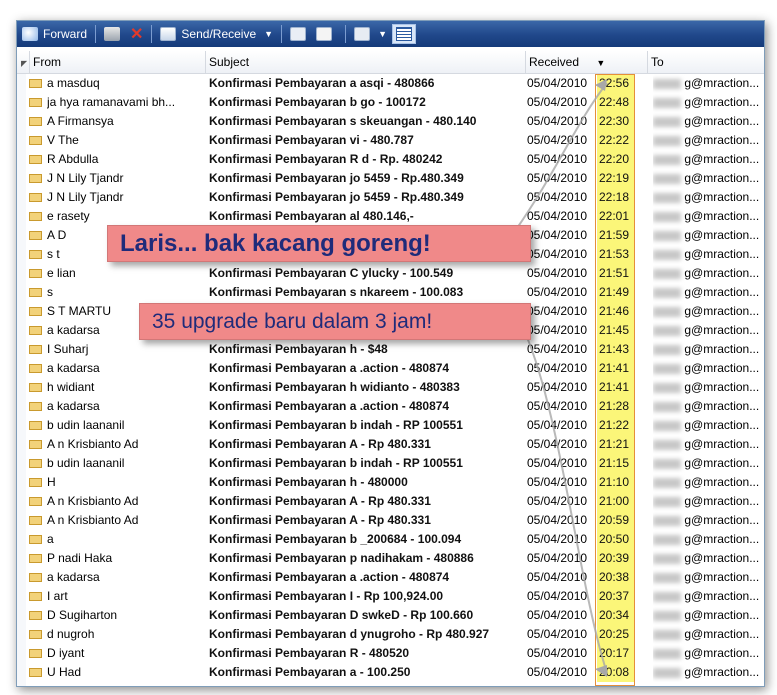  Describe the element at coordinates (601, 85) in the screenshot. I see `arrowhead-up` at that location.